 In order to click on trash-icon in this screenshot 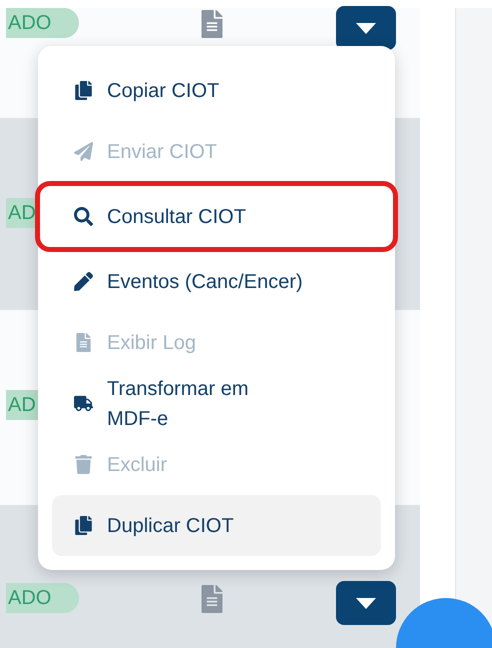, I will do `click(83, 464)`.